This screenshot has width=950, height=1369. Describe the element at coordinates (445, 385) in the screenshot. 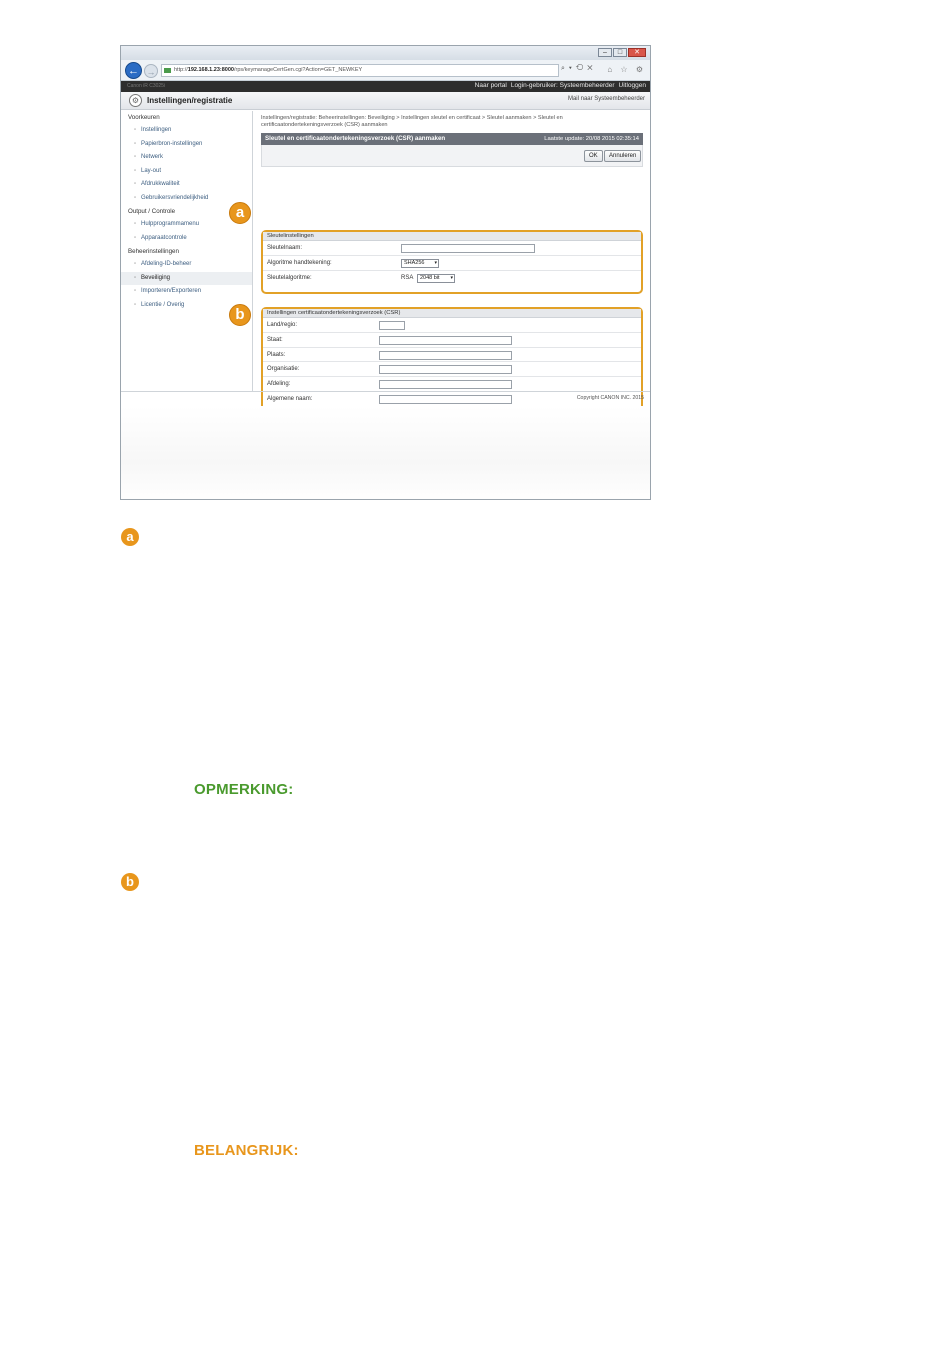

I see `department-input` at that location.